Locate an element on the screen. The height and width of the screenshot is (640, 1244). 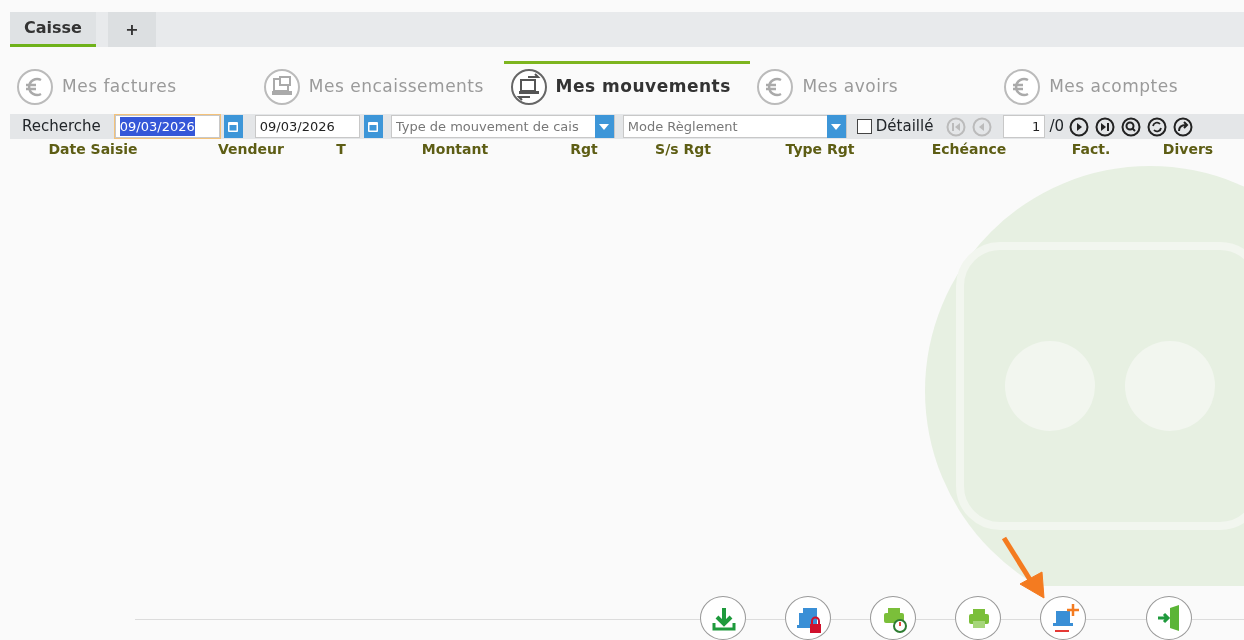
column-header: Montant is located at coordinates (455, 149).